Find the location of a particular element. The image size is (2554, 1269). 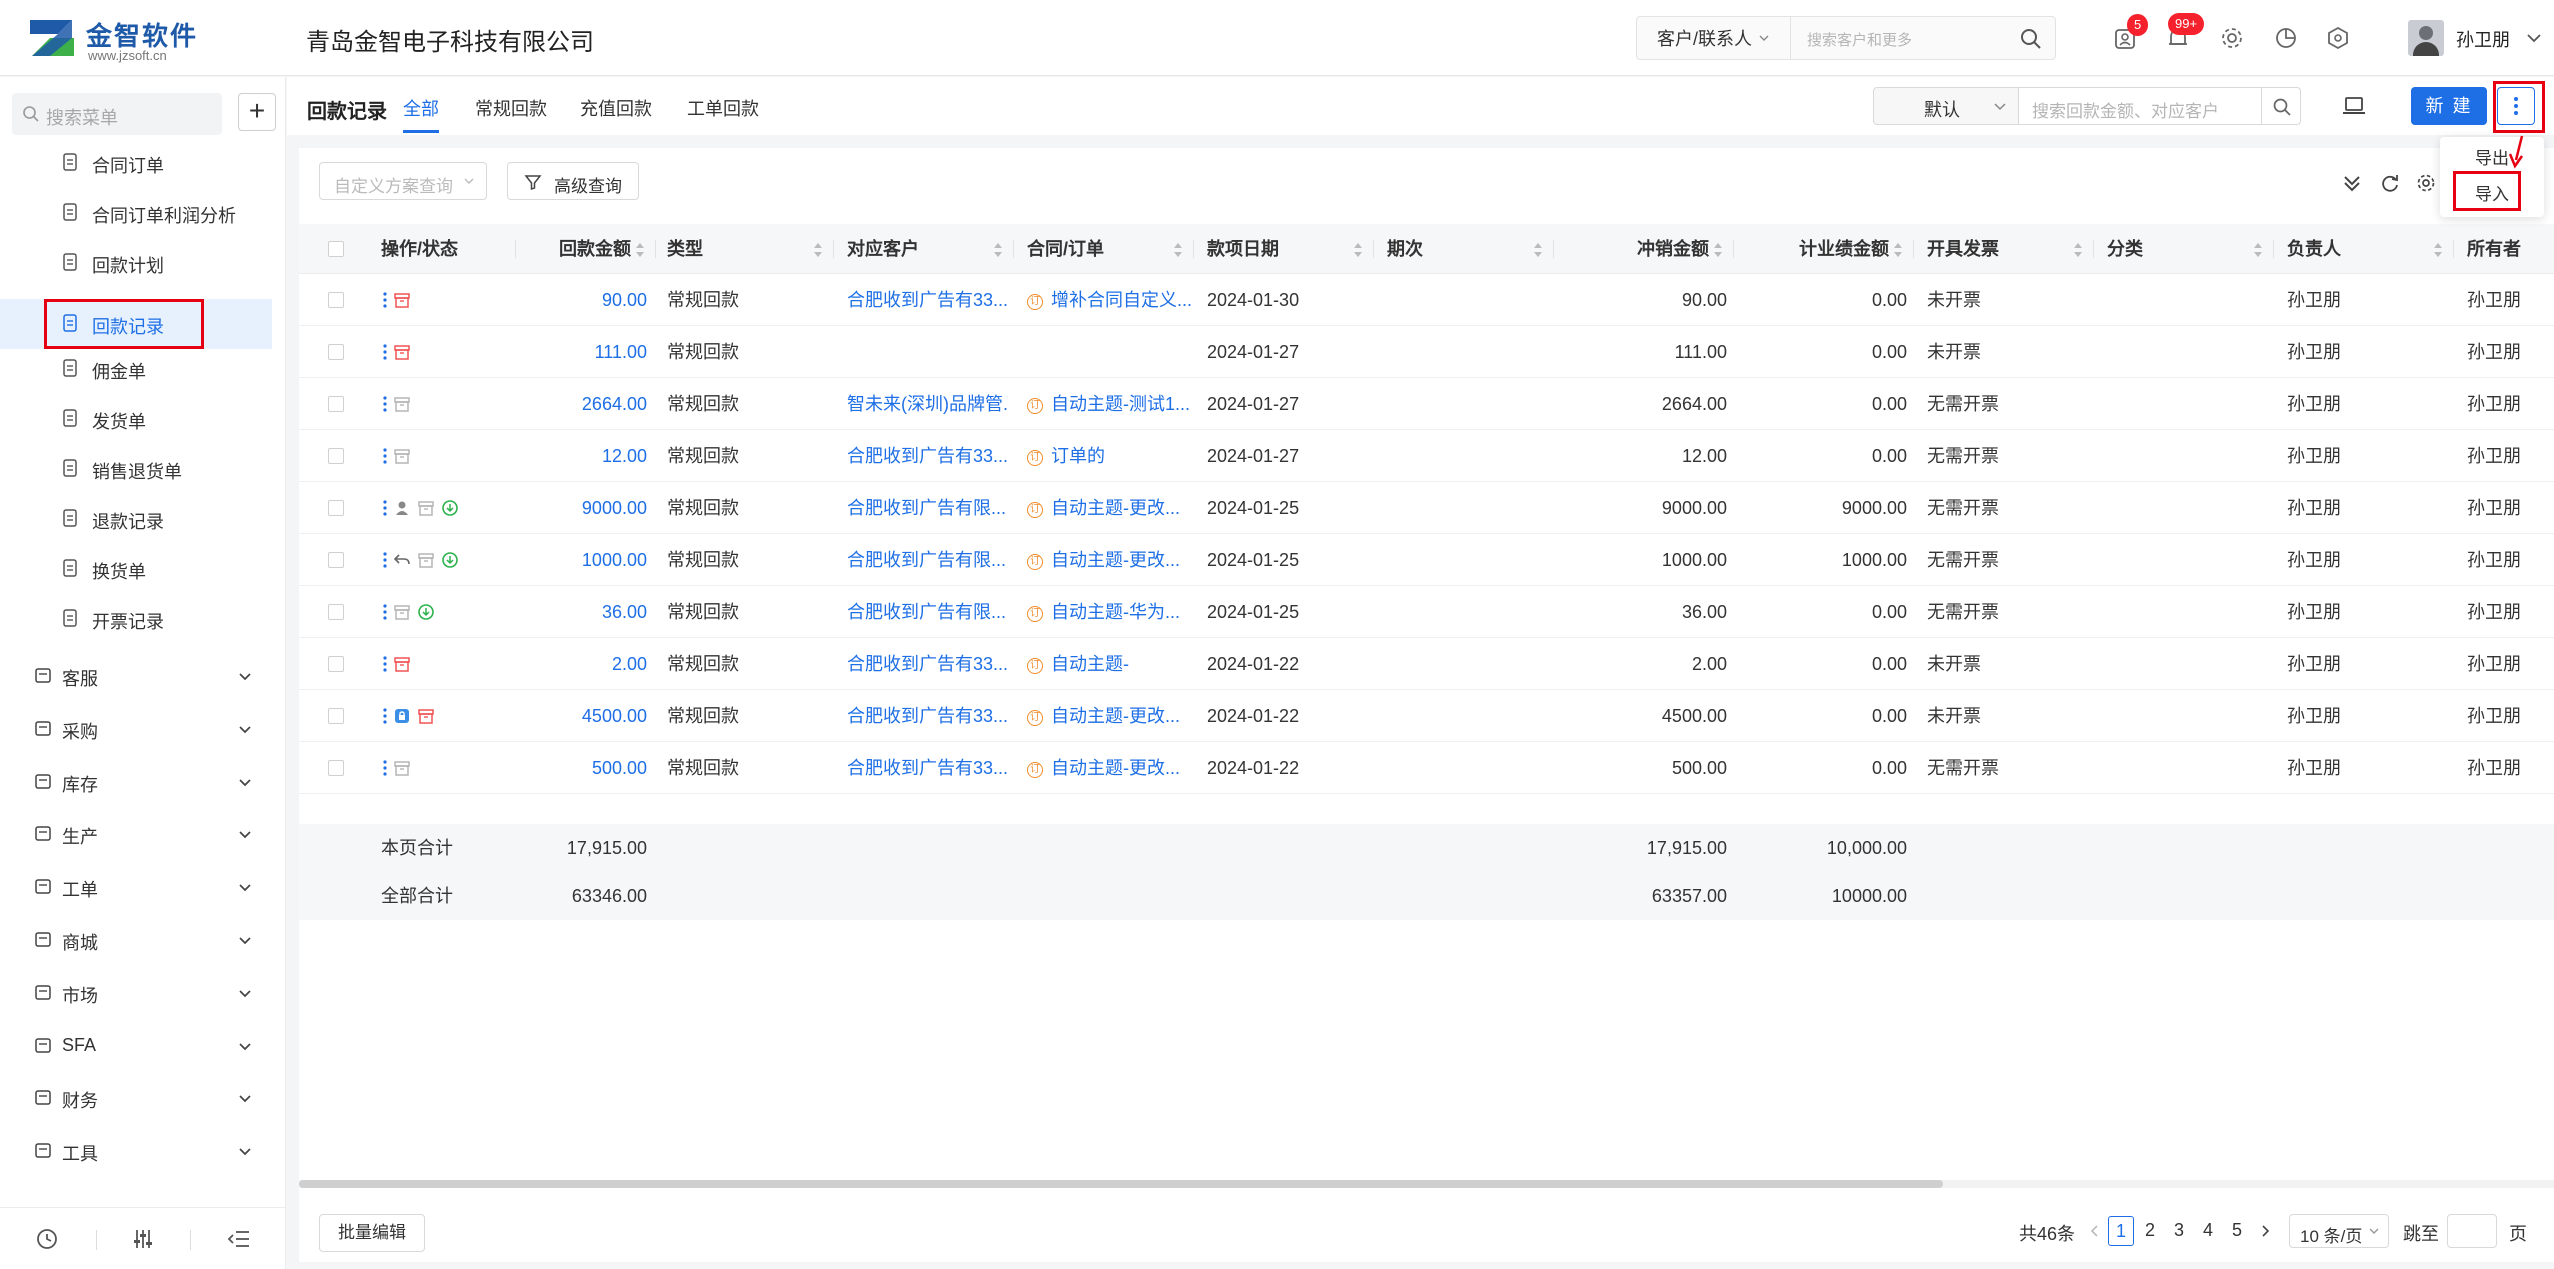

sidebar-item-6: 发货单 is located at coordinates (136, 419).